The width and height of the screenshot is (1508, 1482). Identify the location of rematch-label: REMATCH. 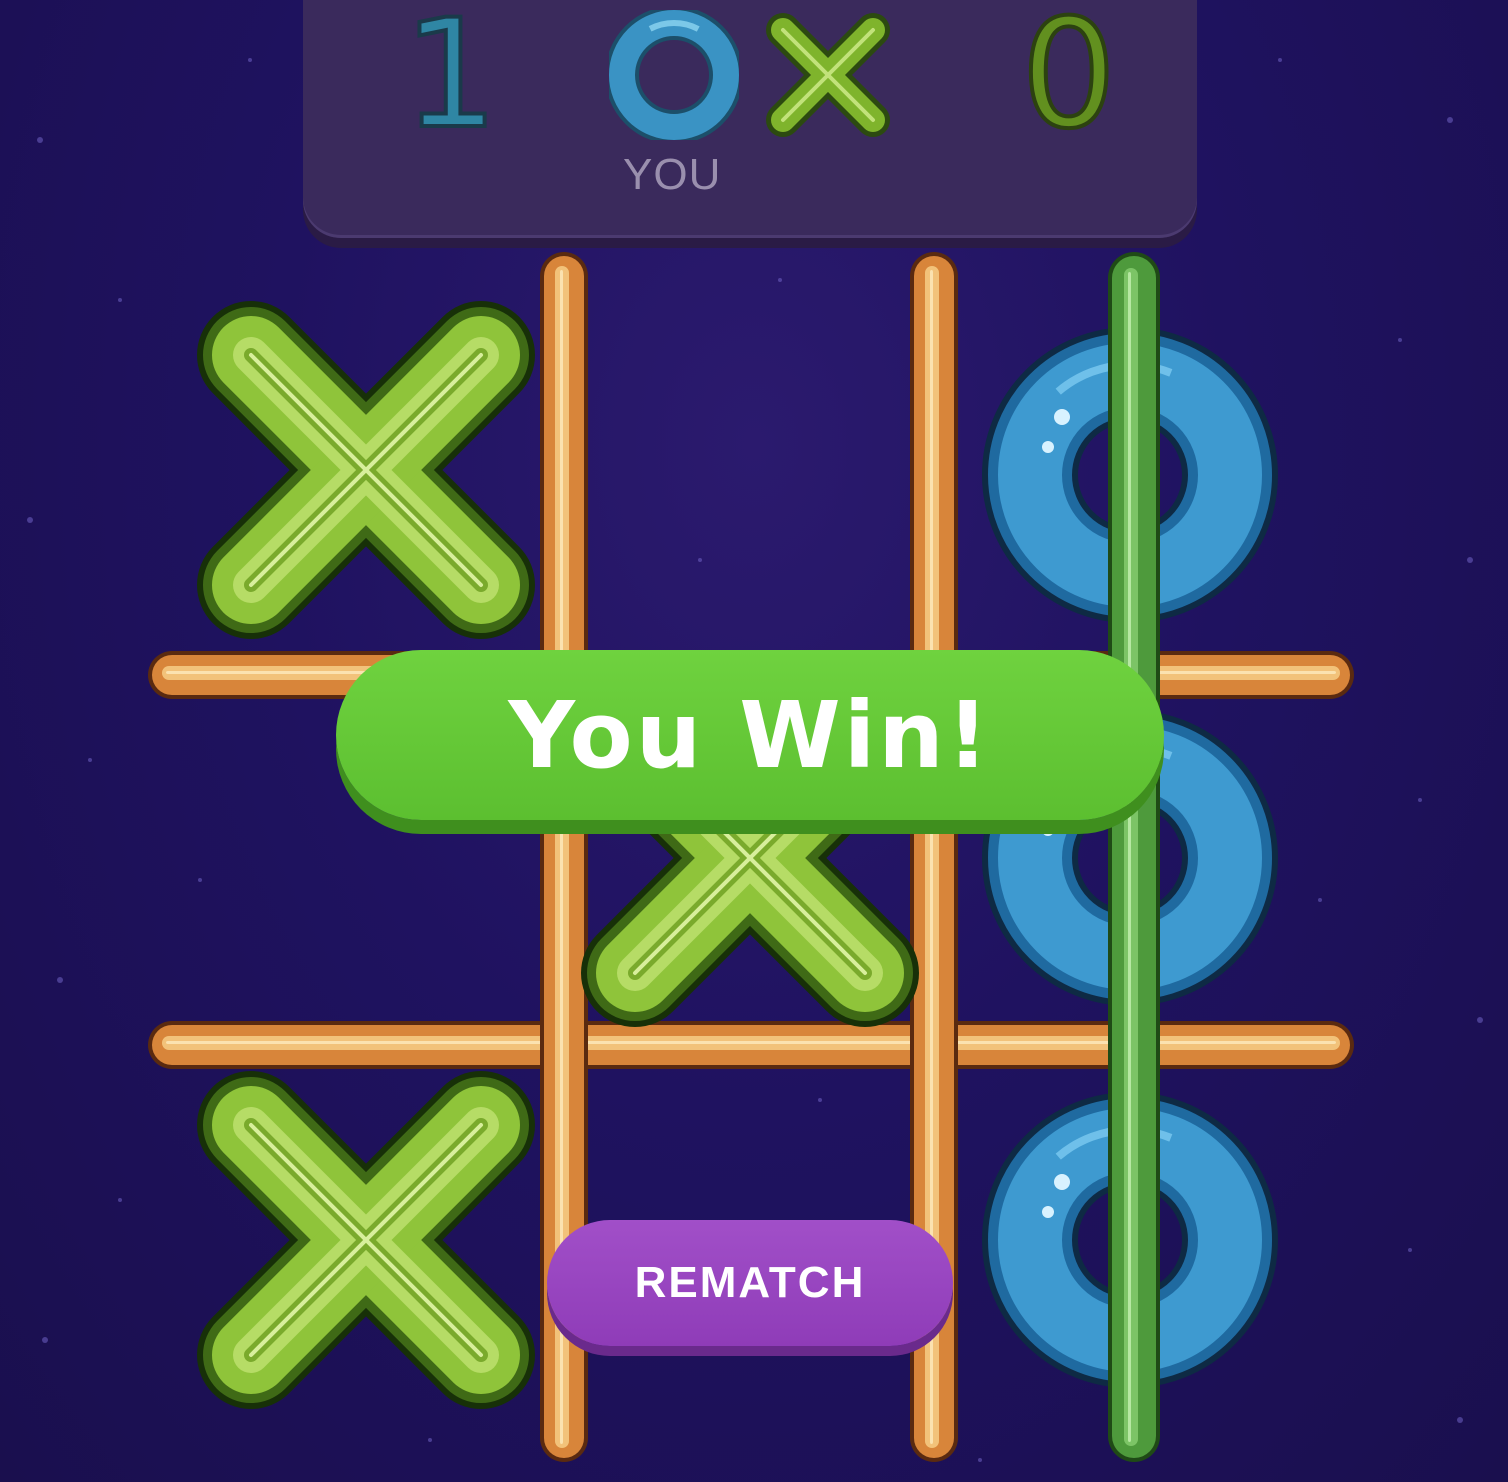
(750, 1282).